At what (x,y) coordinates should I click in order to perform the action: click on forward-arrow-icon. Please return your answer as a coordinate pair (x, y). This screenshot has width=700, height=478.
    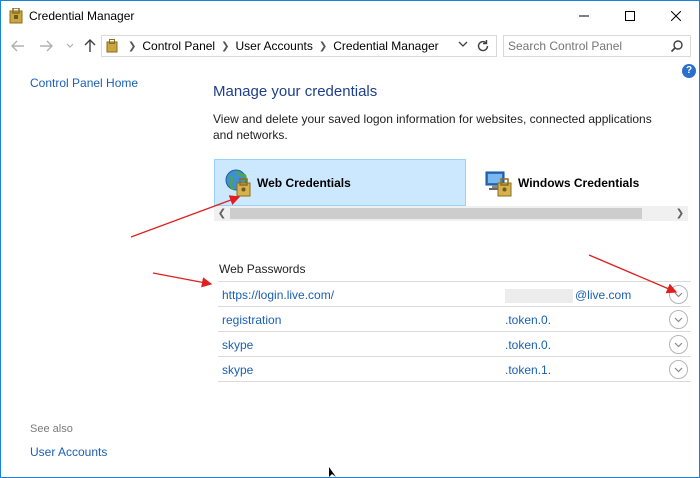
    Looking at the image, I should click on (46, 46).